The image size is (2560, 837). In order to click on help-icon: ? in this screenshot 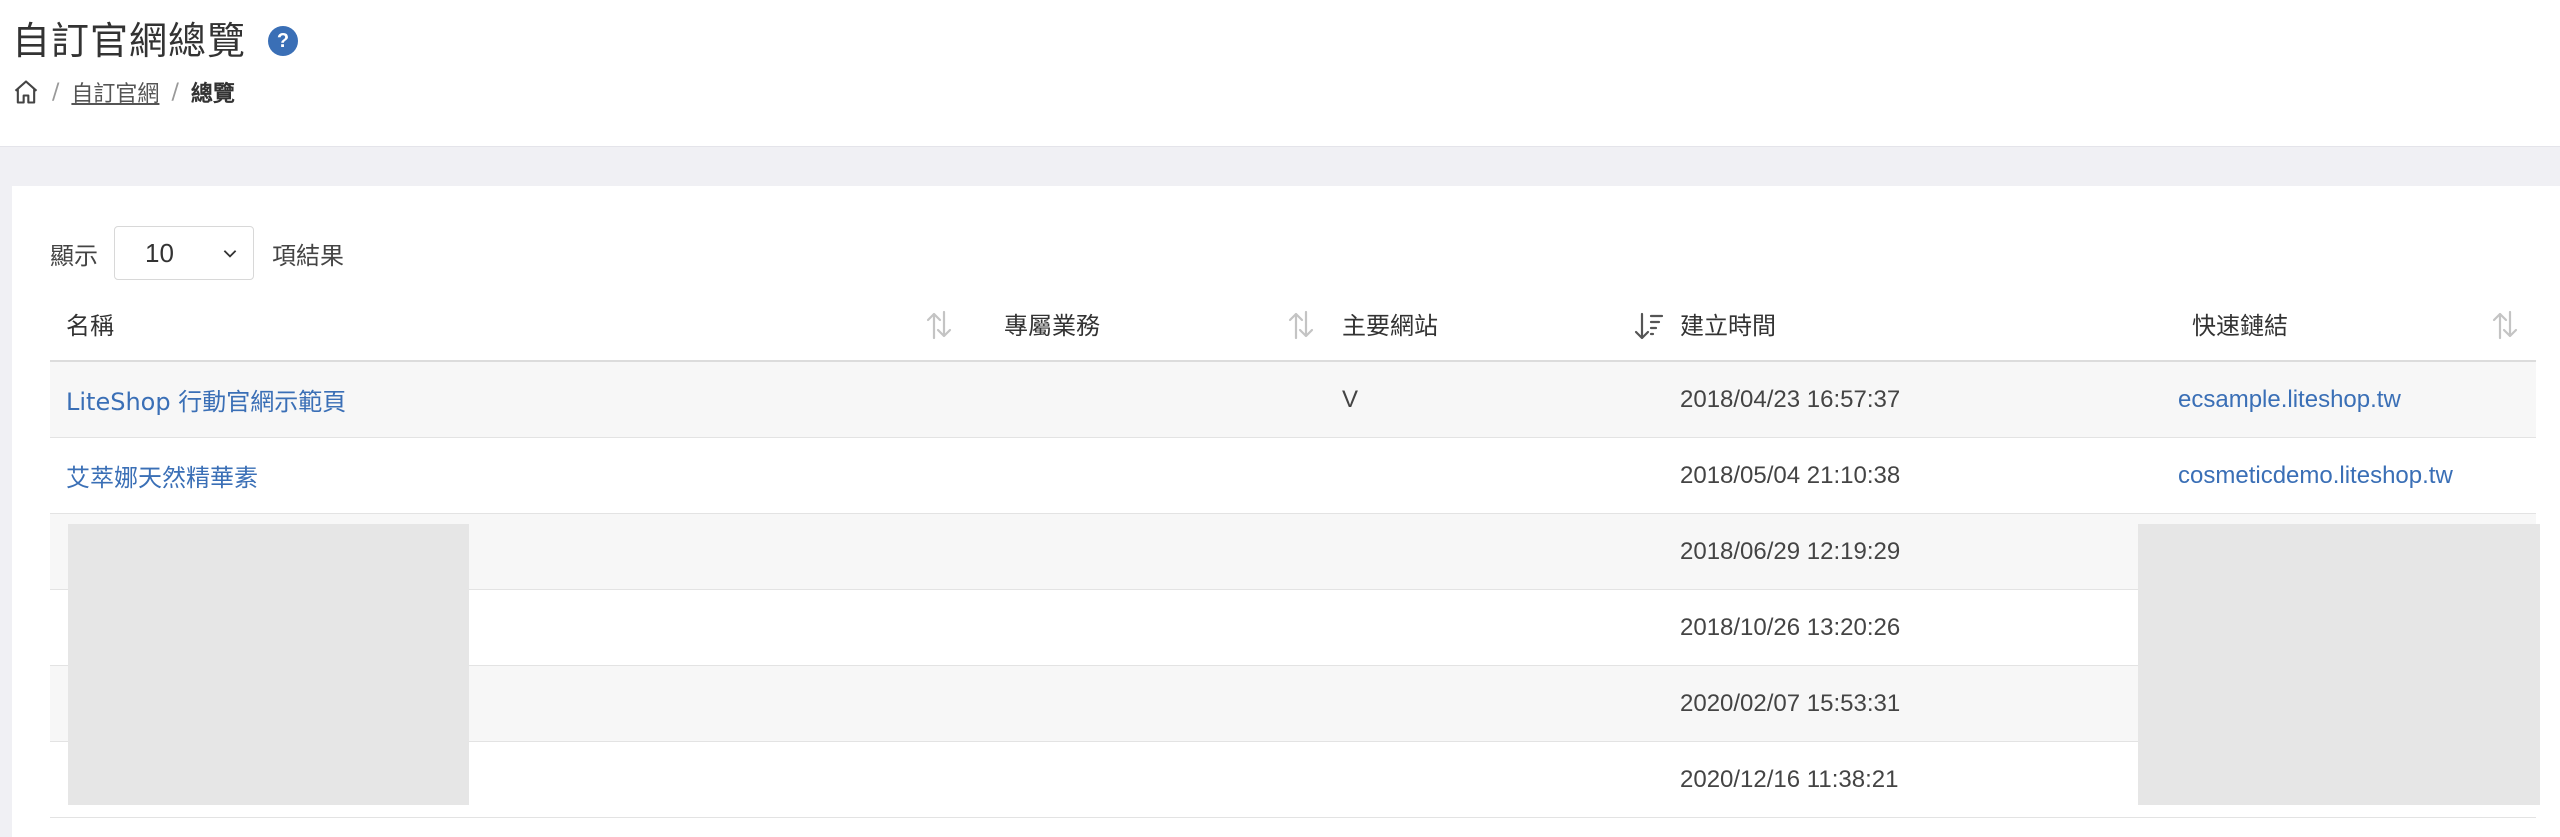, I will do `click(283, 41)`.